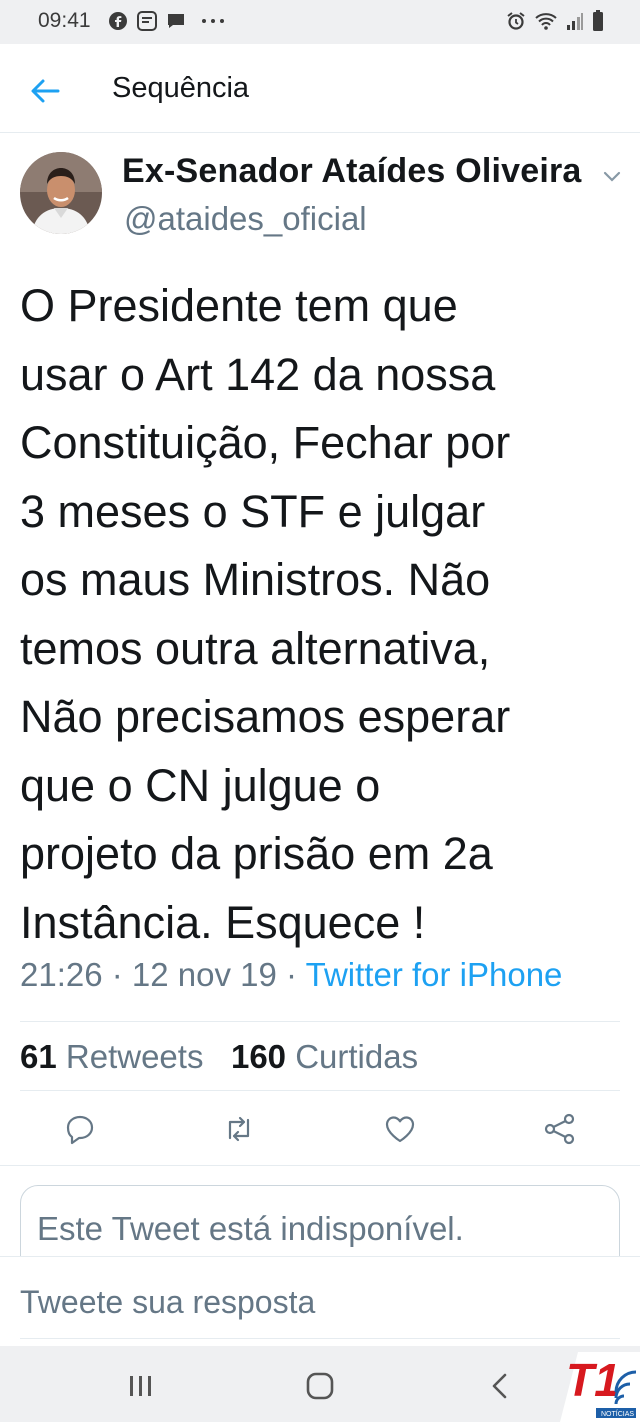 Image resolution: width=640 pixels, height=1422 pixels. What do you see at coordinates (167, 21) in the screenshot?
I see `status-notification-icons` at bounding box center [167, 21].